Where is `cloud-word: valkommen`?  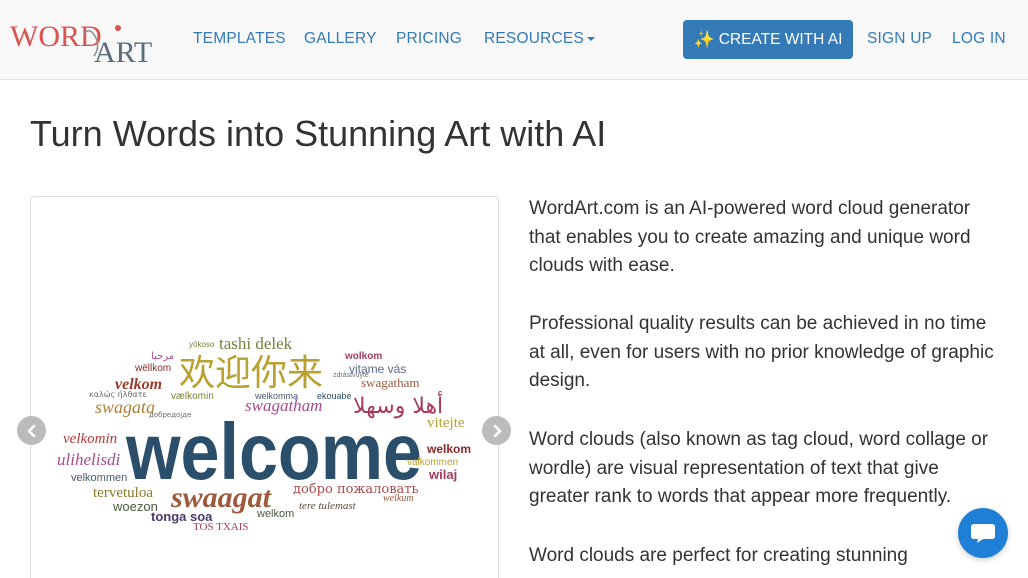
cloud-word: valkommen is located at coordinates (432, 462).